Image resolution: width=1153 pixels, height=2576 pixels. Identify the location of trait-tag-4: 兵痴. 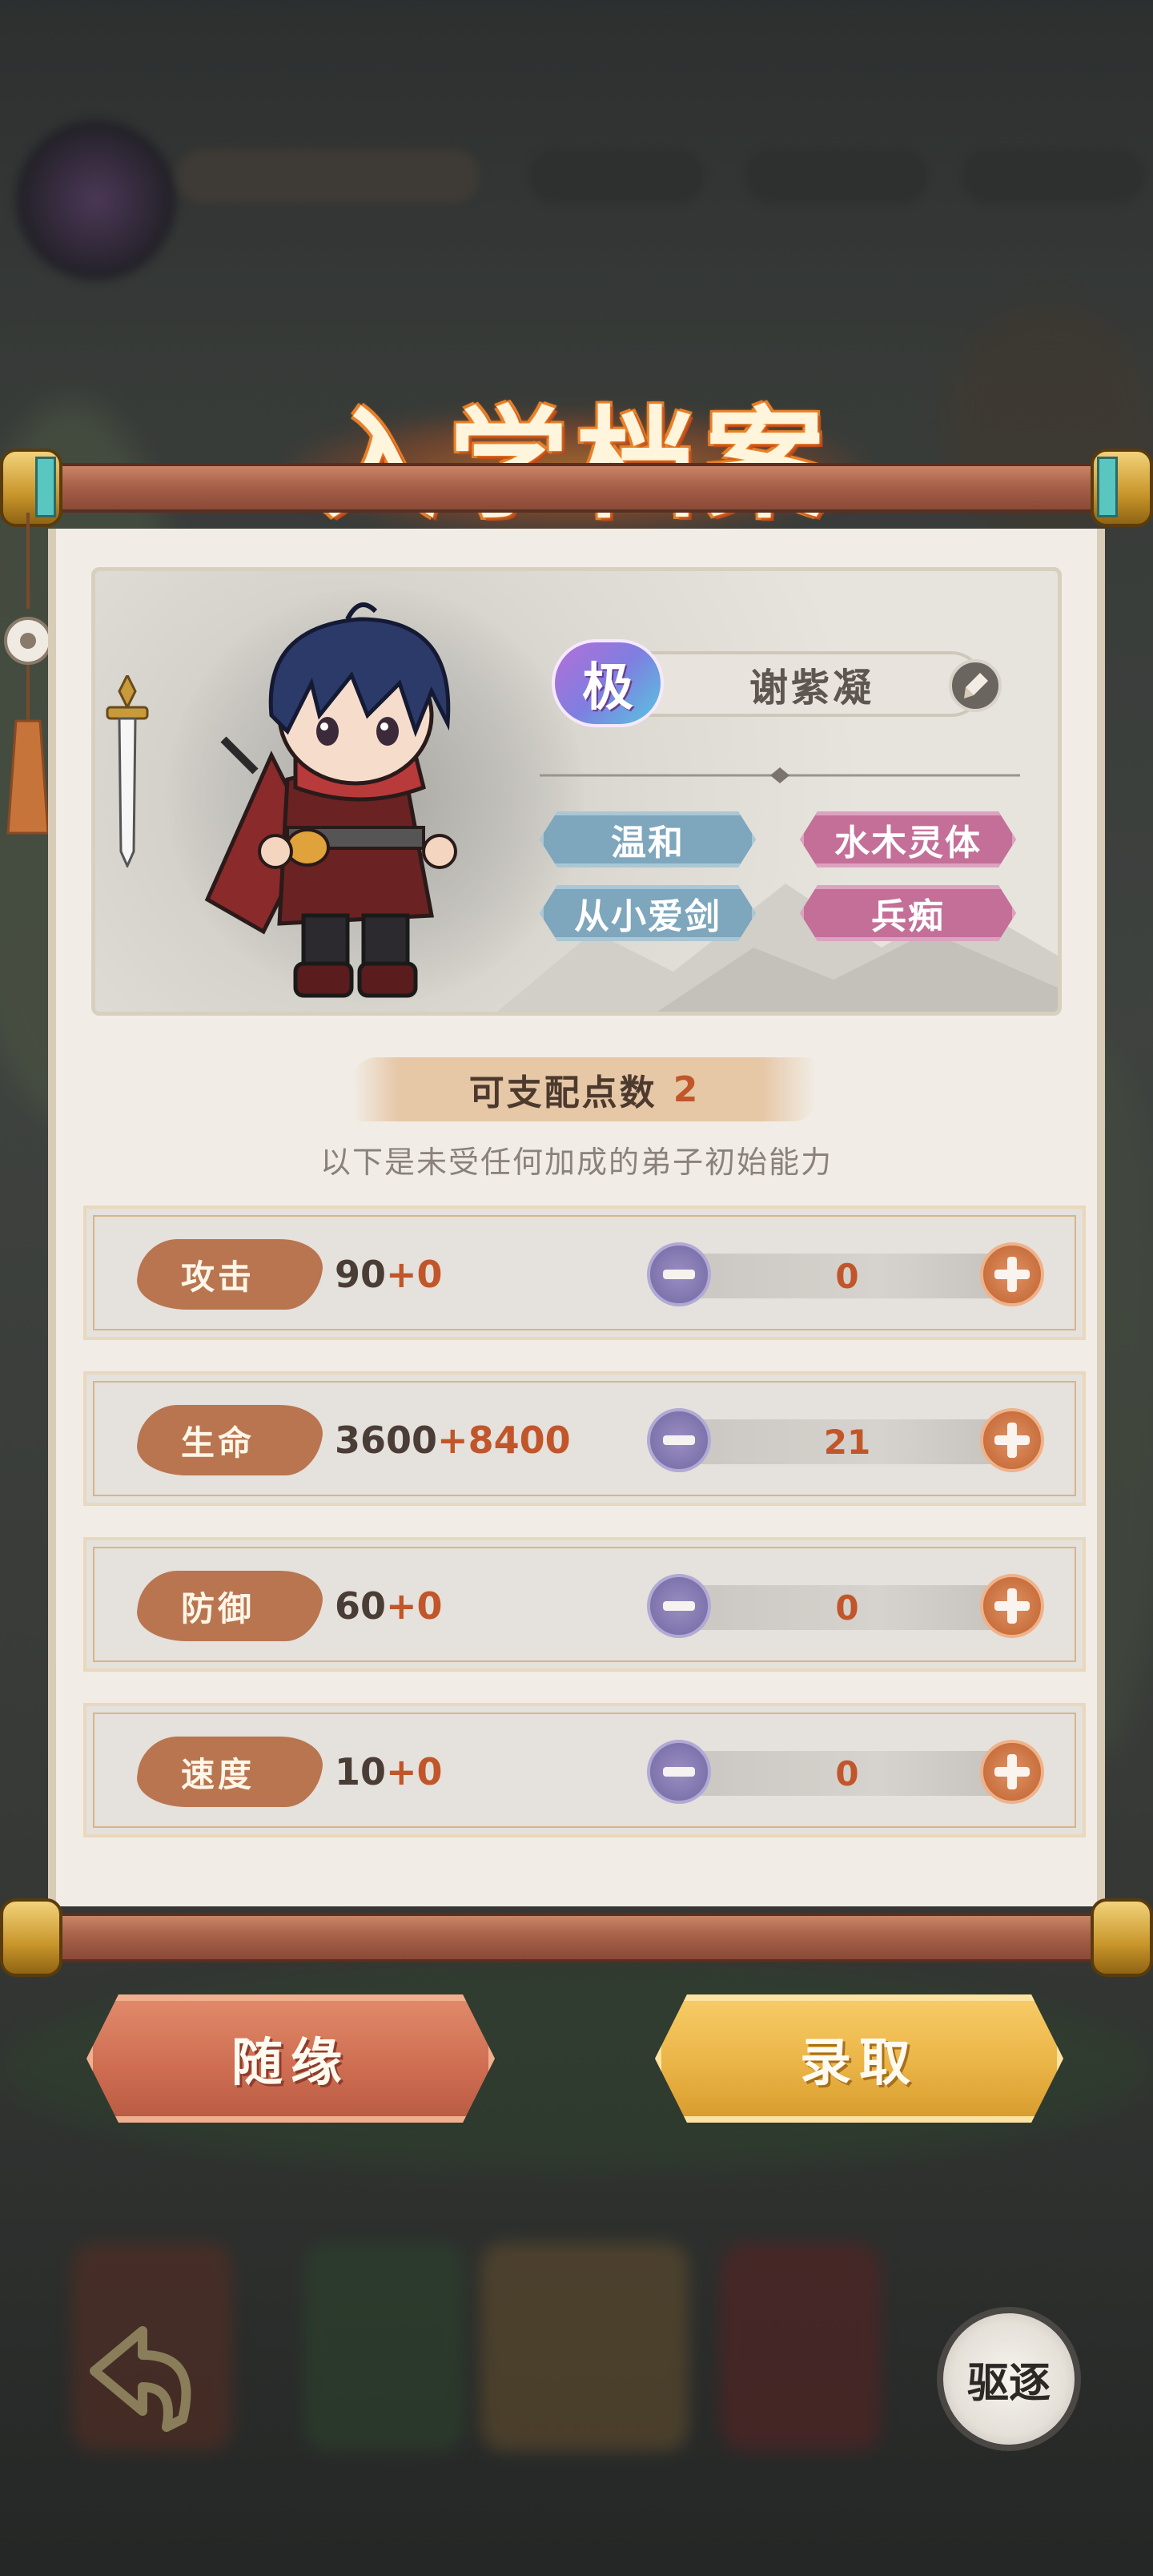
(908, 913).